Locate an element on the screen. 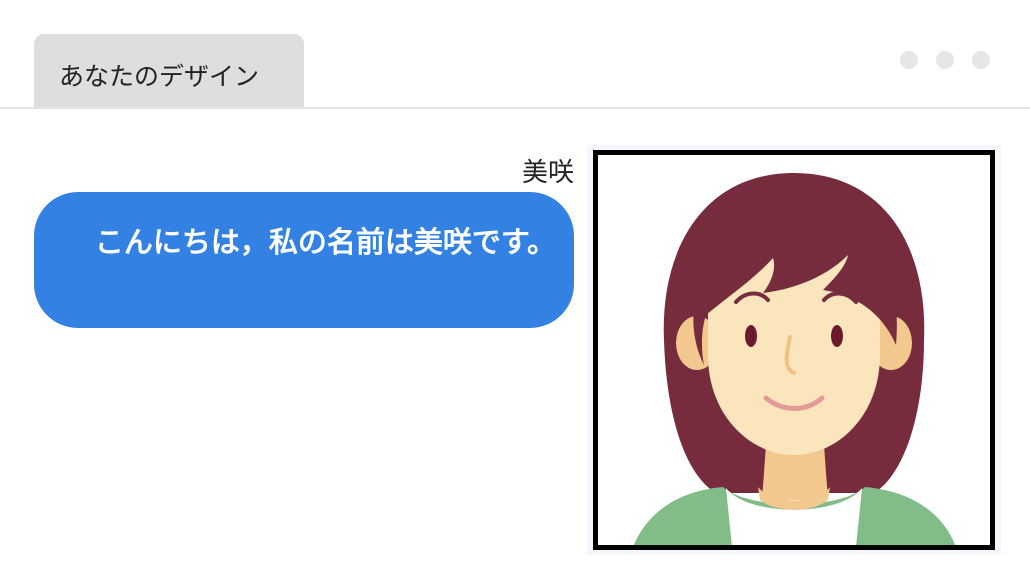 Image resolution: width=1030 pixels, height=584 pixels. chat-bubble: こんにちは，私の名前は美咲です。 is located at coordinates (304, 260).